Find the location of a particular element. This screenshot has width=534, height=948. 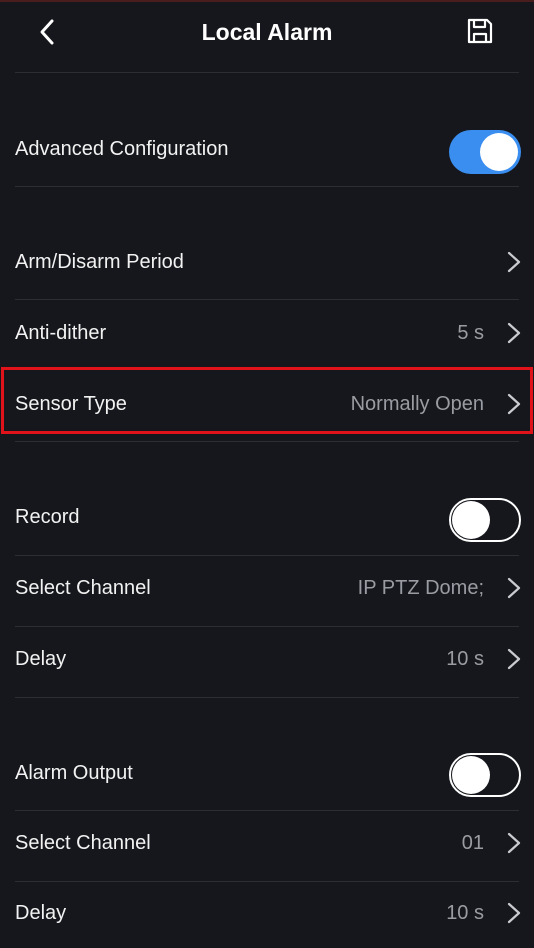

record-delay-label: Delay is located at coordinates (41, 659).